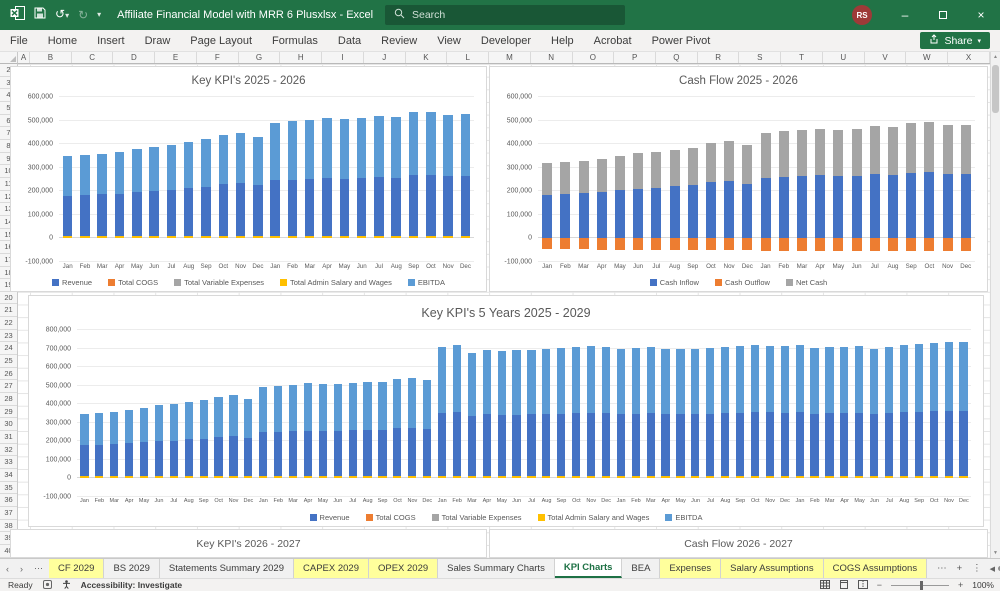  Describe the element at coordinates (802, 57) in the screenshot. I see `column-header-T: T` at that location.